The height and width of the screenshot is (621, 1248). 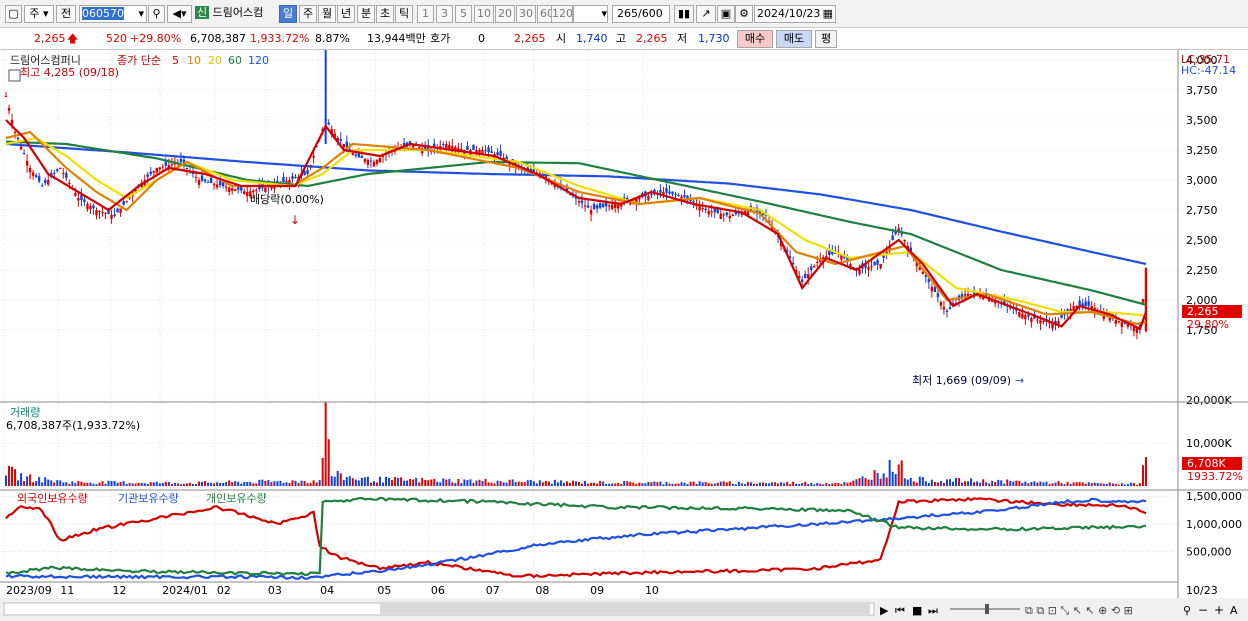 What do you see at coordinates (625, 609) in the screenshot?
I see `scroll-thumb` at bounding box center [625, 609].